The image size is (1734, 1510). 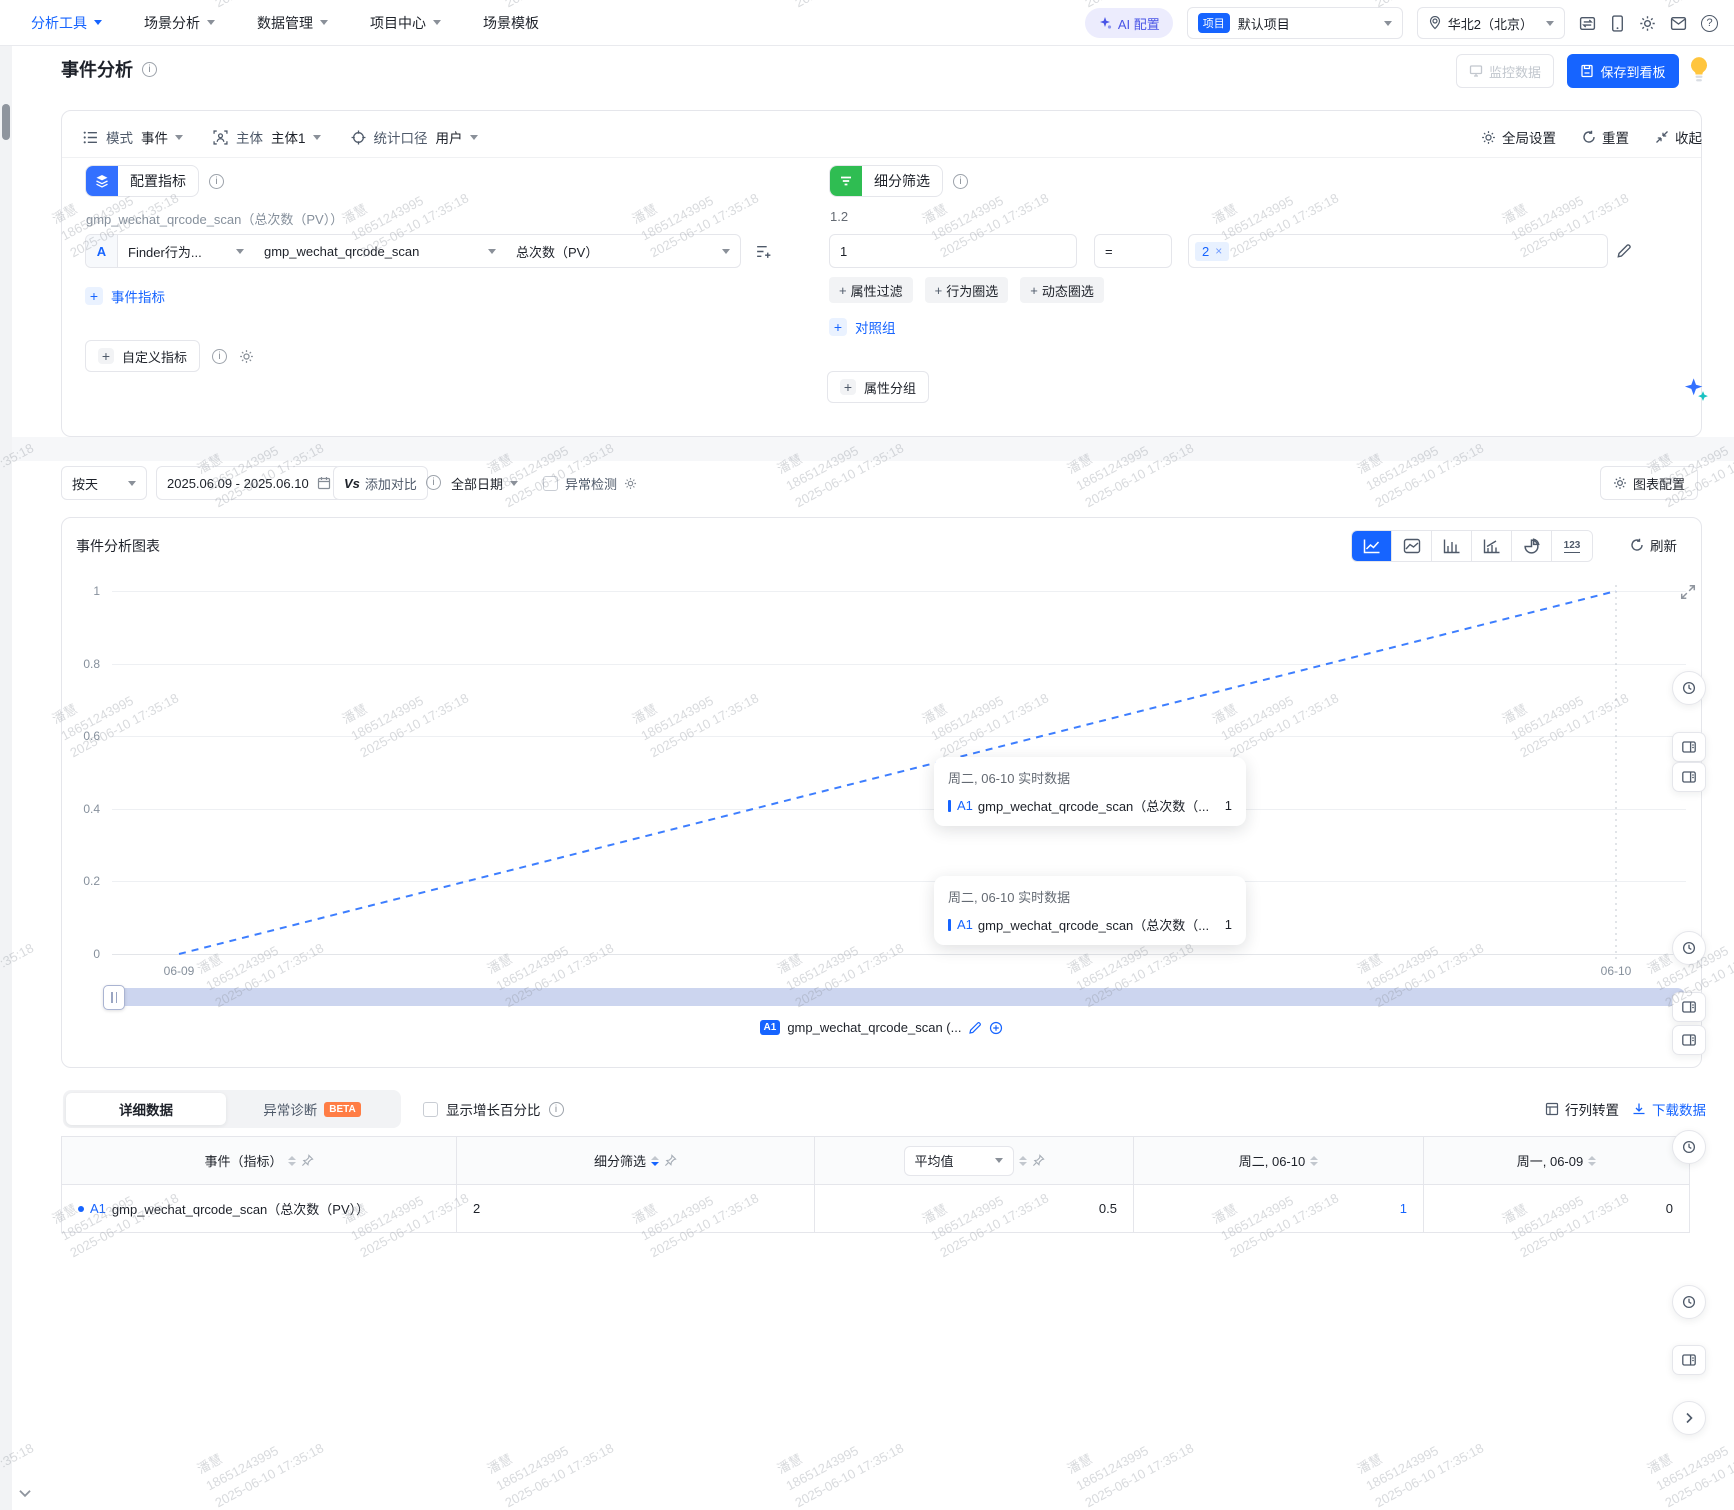 What do you see at coordinates (1662, 137) in the screenshot?
I see `collapse-icon` at bounding box center [1662, 137].